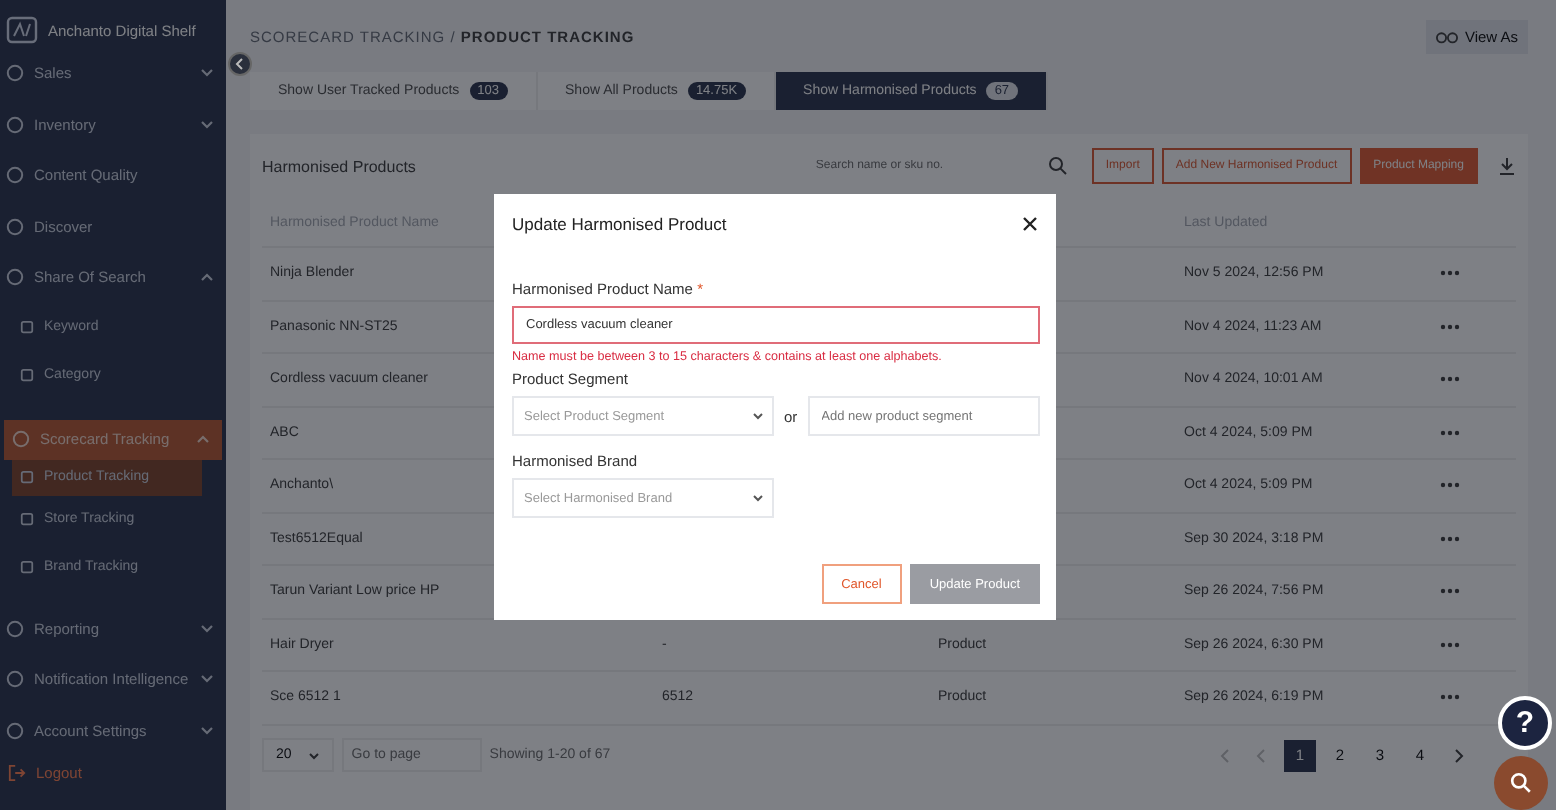 This screenshot has height=810, width=1556. What do you see at coordinates (1447, 36) in the screenshot?
I see `binoculars-icon` at bounding box center [1447, 36].